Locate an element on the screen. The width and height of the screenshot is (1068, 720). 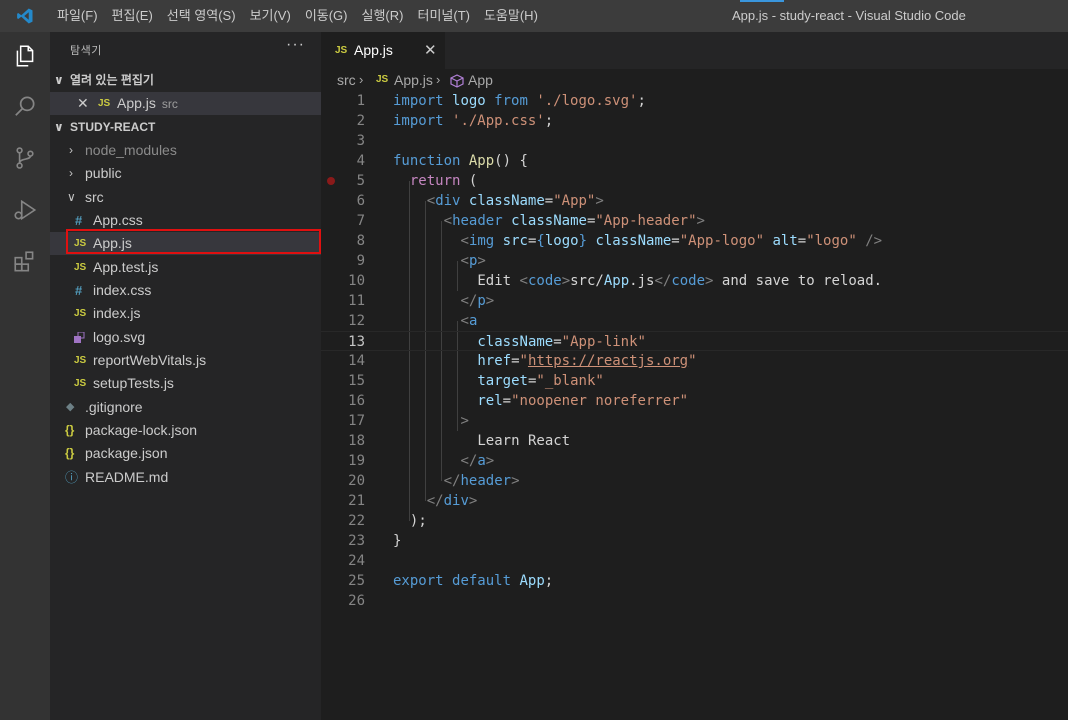
code-line: 14 href="https://reactjs.org" is located at coordinates (694, 361).